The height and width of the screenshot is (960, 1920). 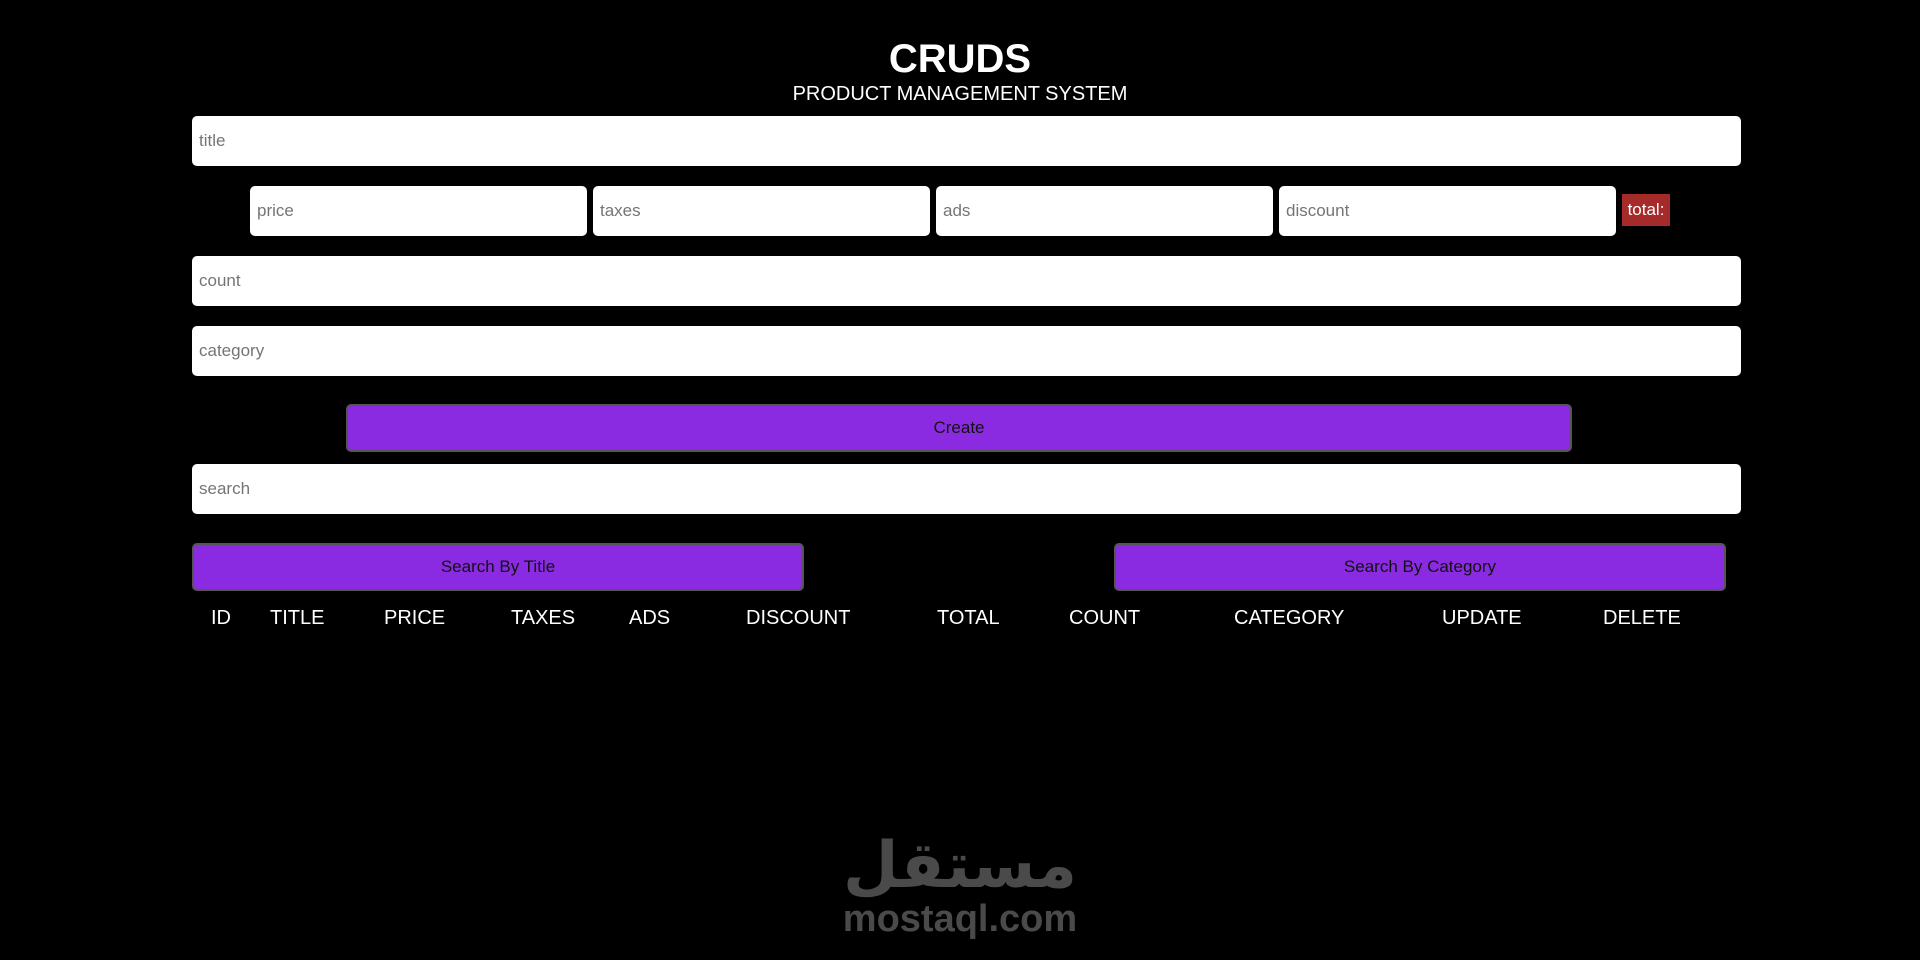 What do you see at coordinates (297, 618) in the screenshot?
I see `column-header-title: TITLE` at bounding box center [297, 618].